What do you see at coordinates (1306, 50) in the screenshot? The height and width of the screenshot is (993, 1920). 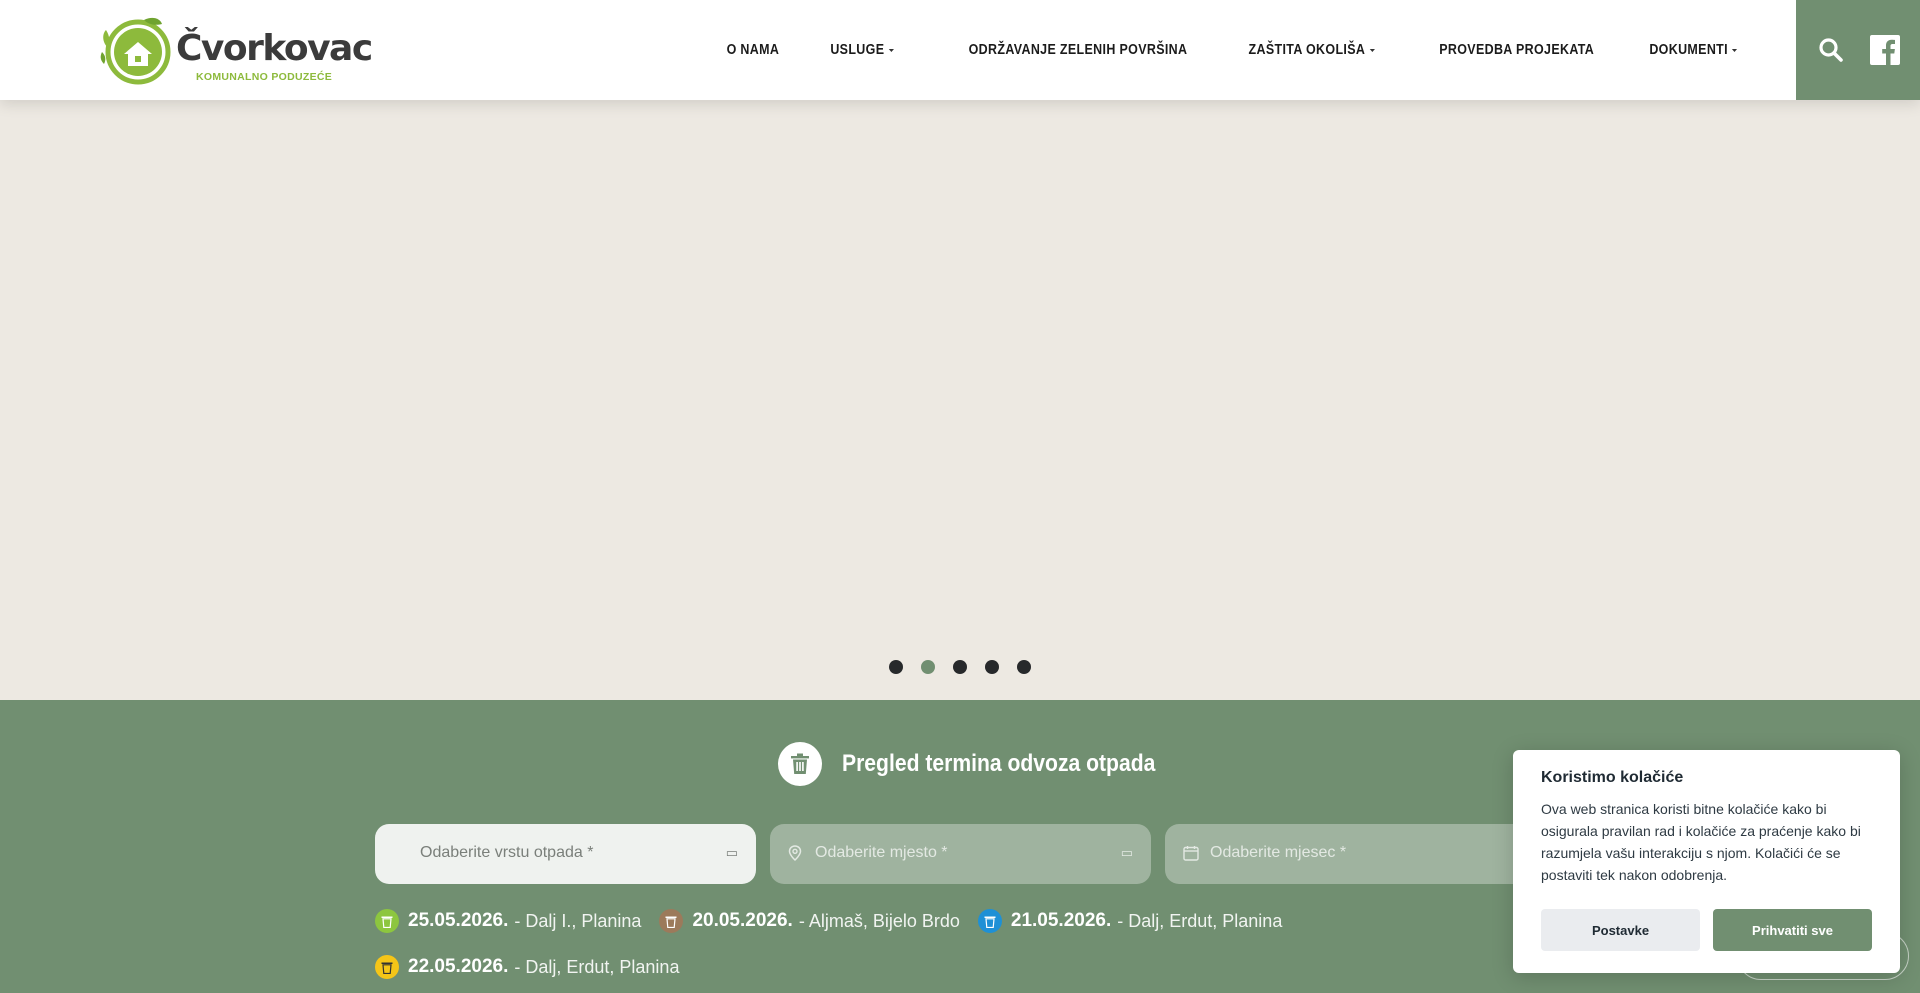 I see `nav-item-label: ZAŠTITA OKOLIŠA` at bounding box center [1306, 50].